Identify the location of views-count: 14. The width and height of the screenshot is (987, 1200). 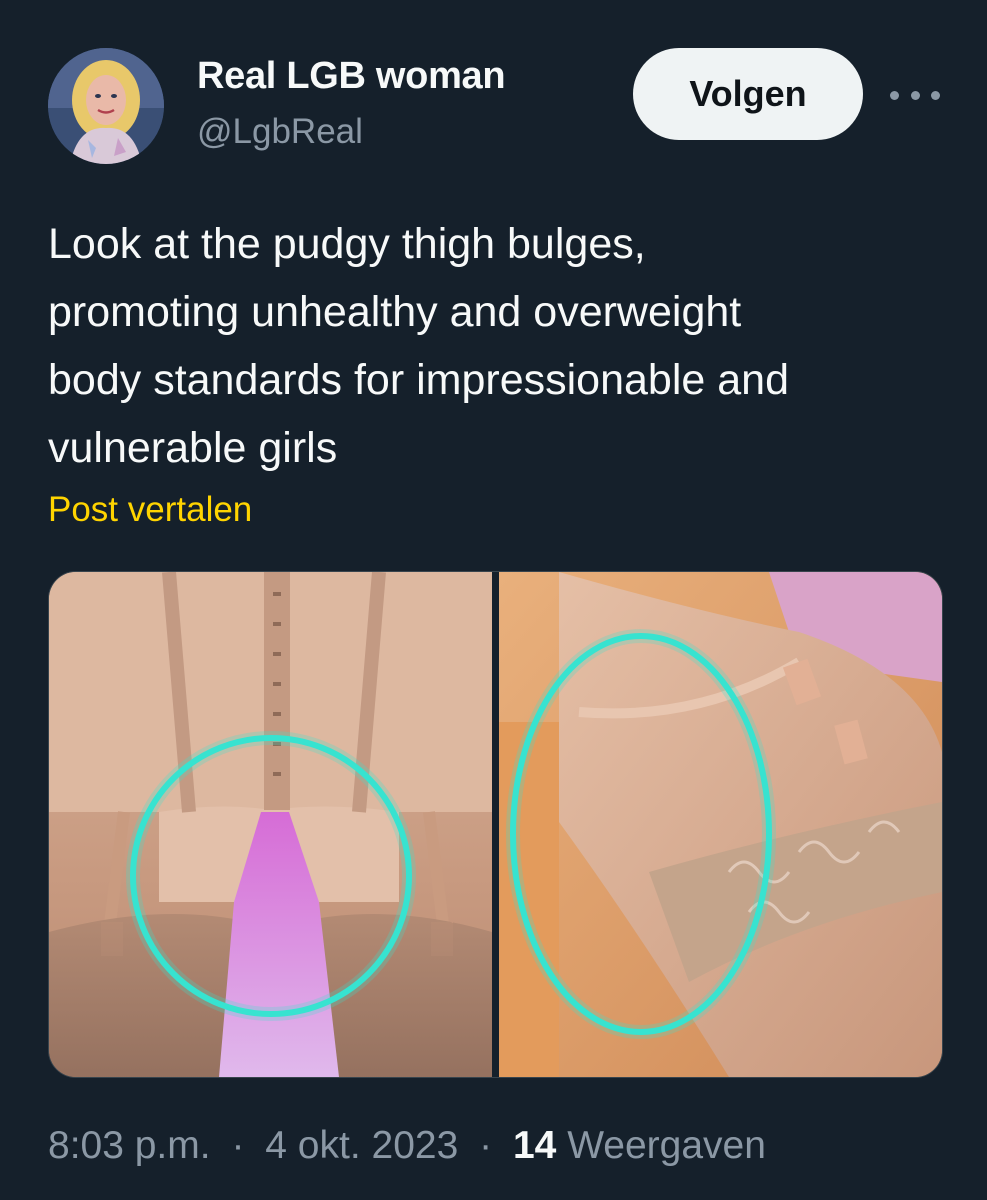
(534, 1145).